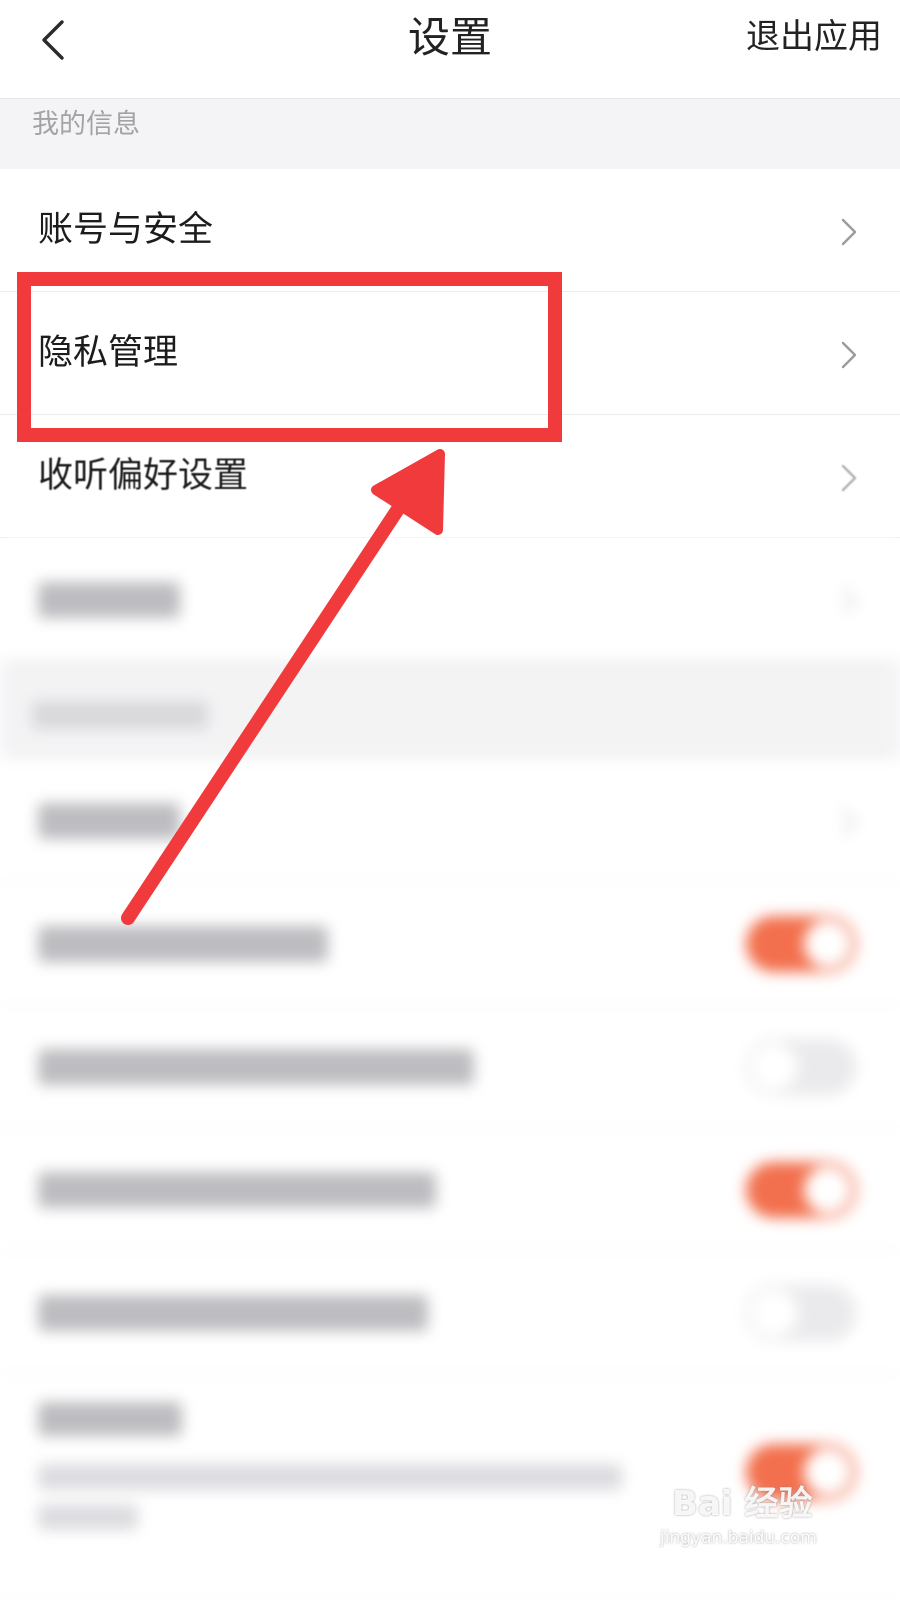  What do you see at coordinates (143, 476) in the screenshot?
I see `settings-item-label: 收听偏好设置` at bounding box center [143, 476].